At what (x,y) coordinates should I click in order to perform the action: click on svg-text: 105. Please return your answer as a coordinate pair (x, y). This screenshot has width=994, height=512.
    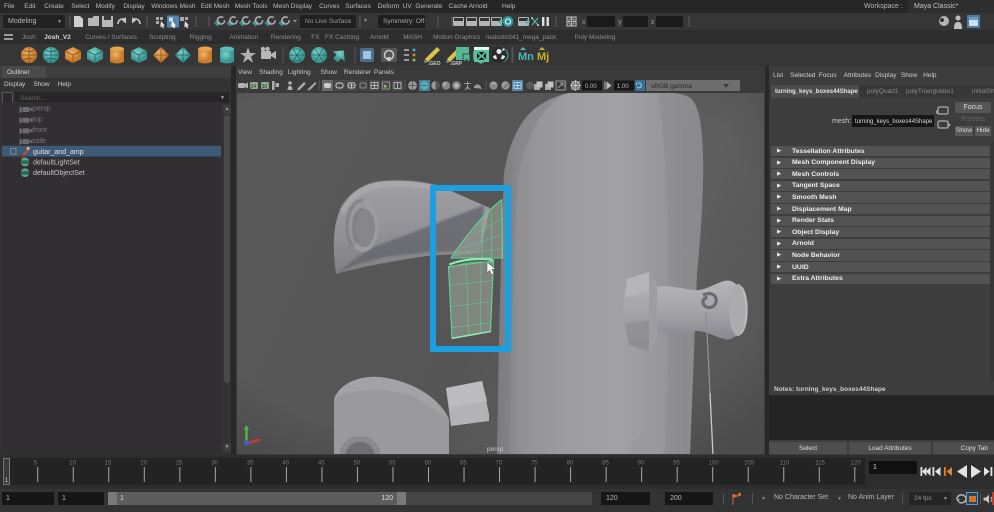
    Looking at the image, I should click on (749, 464).